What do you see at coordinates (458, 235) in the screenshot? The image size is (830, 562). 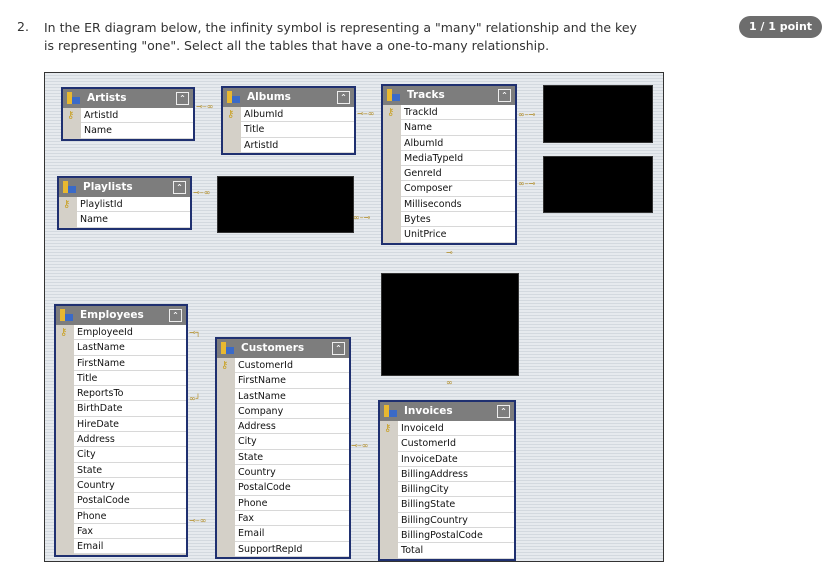 I see `table-field: UnitPrice` at bounding box center [458, 235].